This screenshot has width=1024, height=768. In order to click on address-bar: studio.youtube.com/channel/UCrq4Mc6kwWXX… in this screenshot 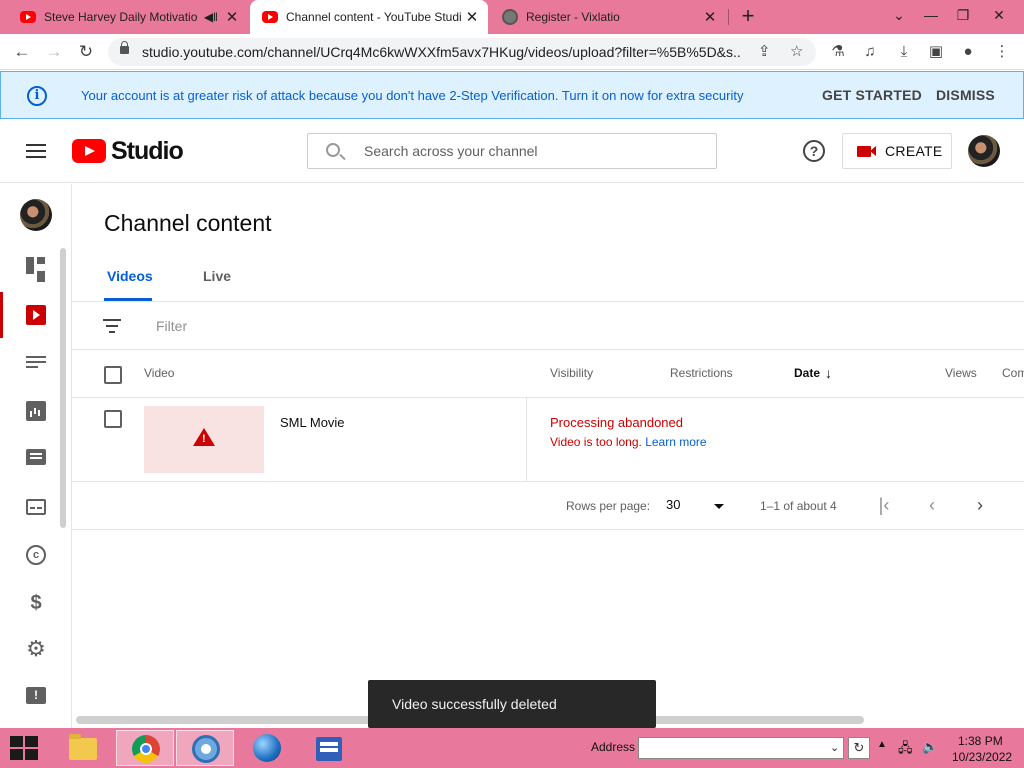, I will do `click(462, 52)`.